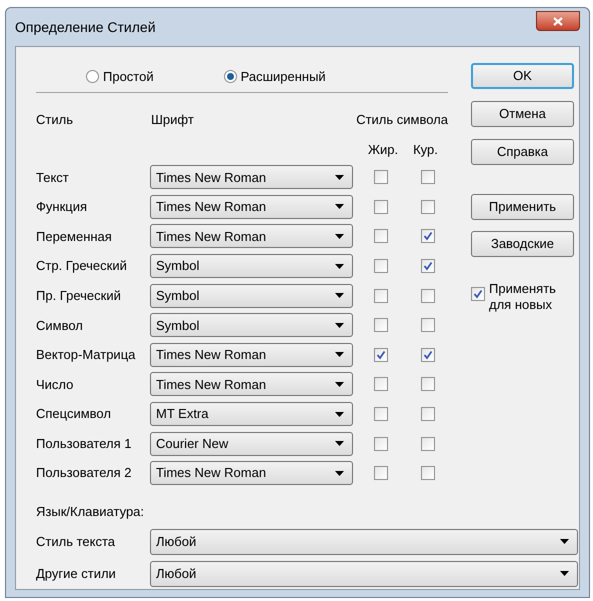 The image size is (593, 601). What do you see at coordinates (91, 512) in the screenshot?
I see `section-label: Язык/Клавиатура:` at bounding box center [91, 512].